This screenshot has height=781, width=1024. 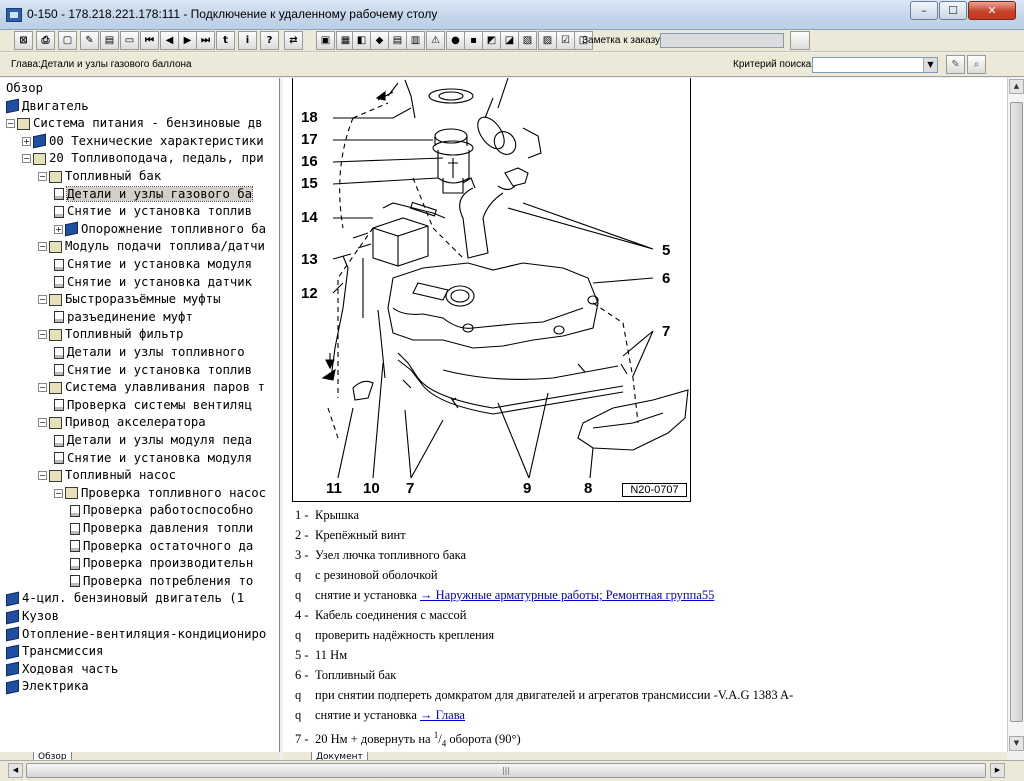 What do you see at coordinates (997, 770) in the screenshot?
I see `scroll-right-arrow-icon: ▶` at bounding box center [997, 770].